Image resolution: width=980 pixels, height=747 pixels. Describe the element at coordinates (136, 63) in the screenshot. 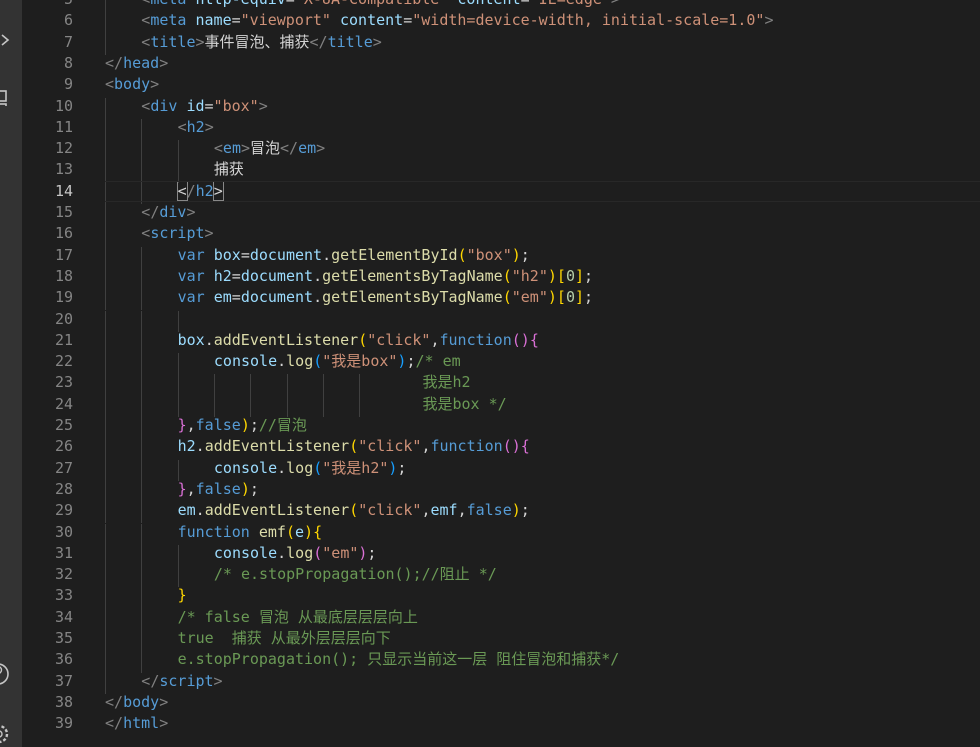

I see `code-line: </head>` at that location.